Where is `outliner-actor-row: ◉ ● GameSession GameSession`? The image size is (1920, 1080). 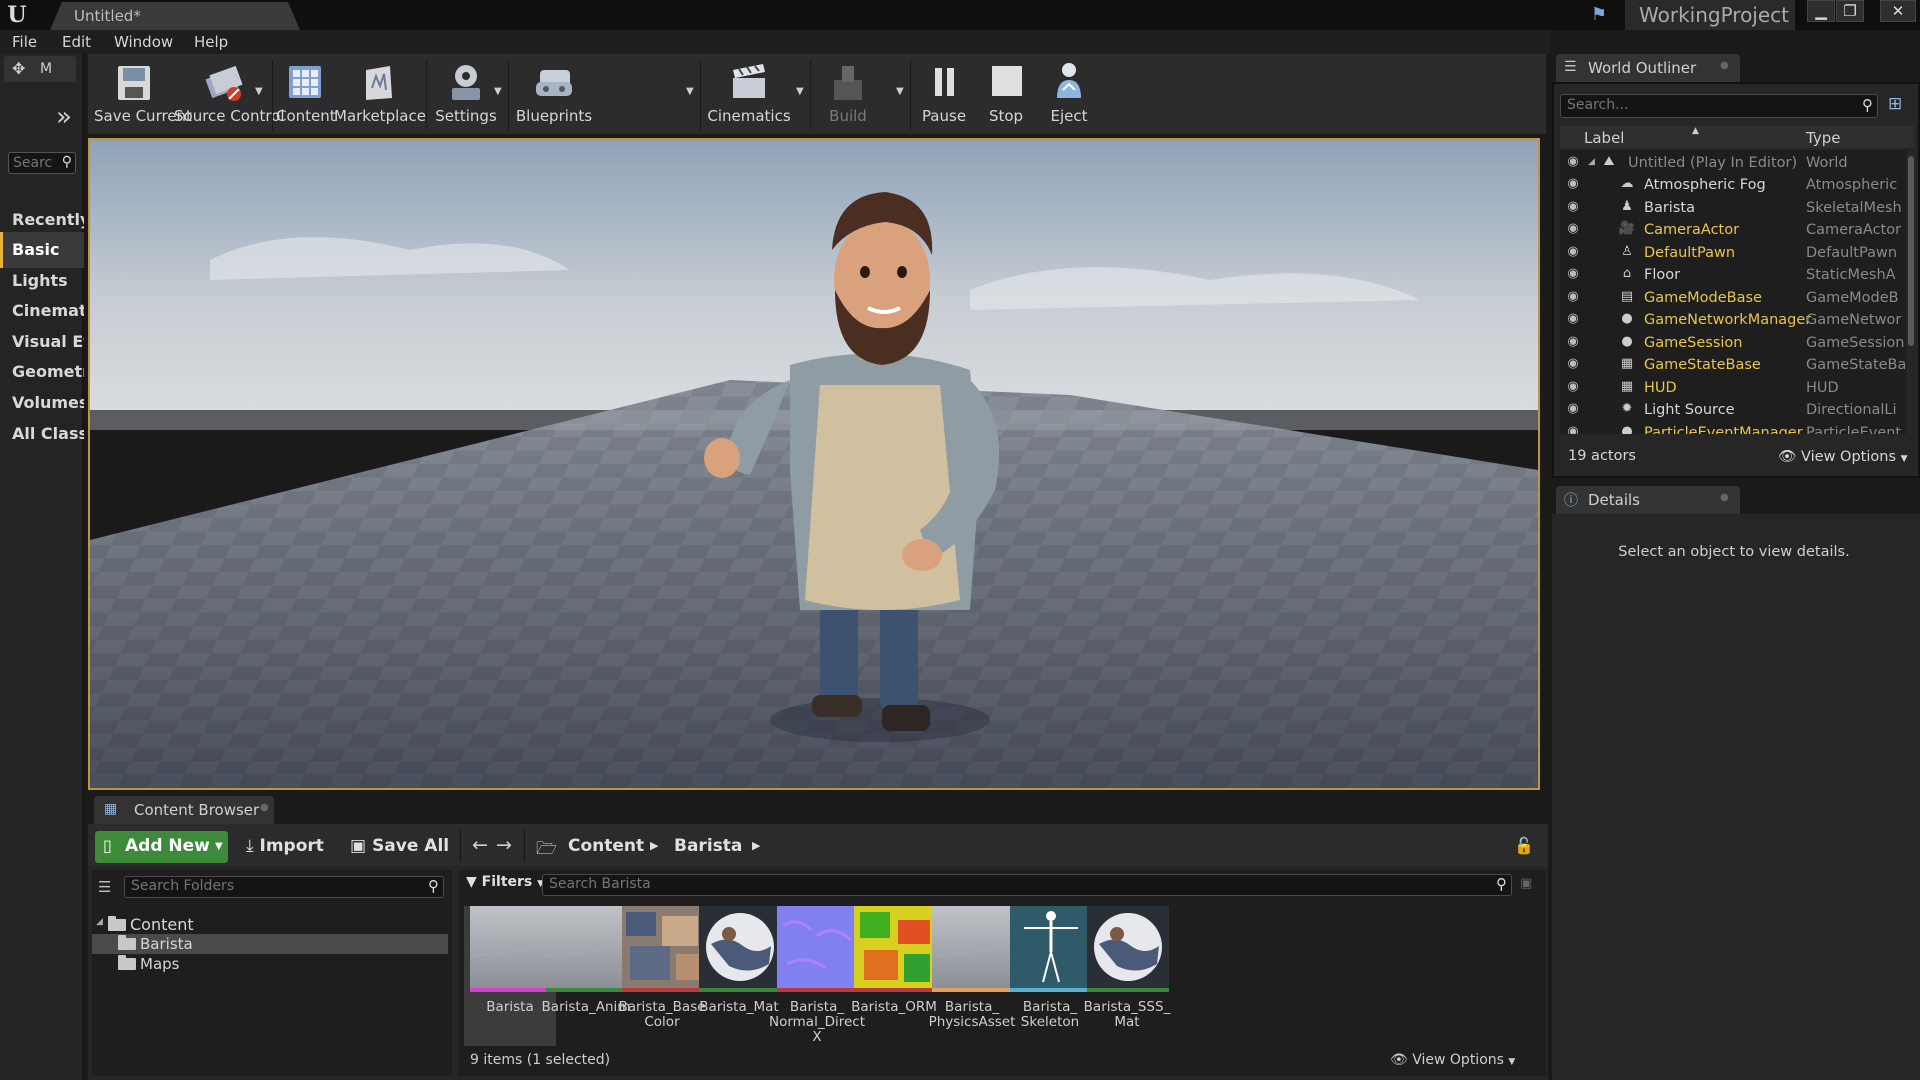 outliner-actor-row: ◉ ● GameSession GameSession is located at coordinates (1733, 343).